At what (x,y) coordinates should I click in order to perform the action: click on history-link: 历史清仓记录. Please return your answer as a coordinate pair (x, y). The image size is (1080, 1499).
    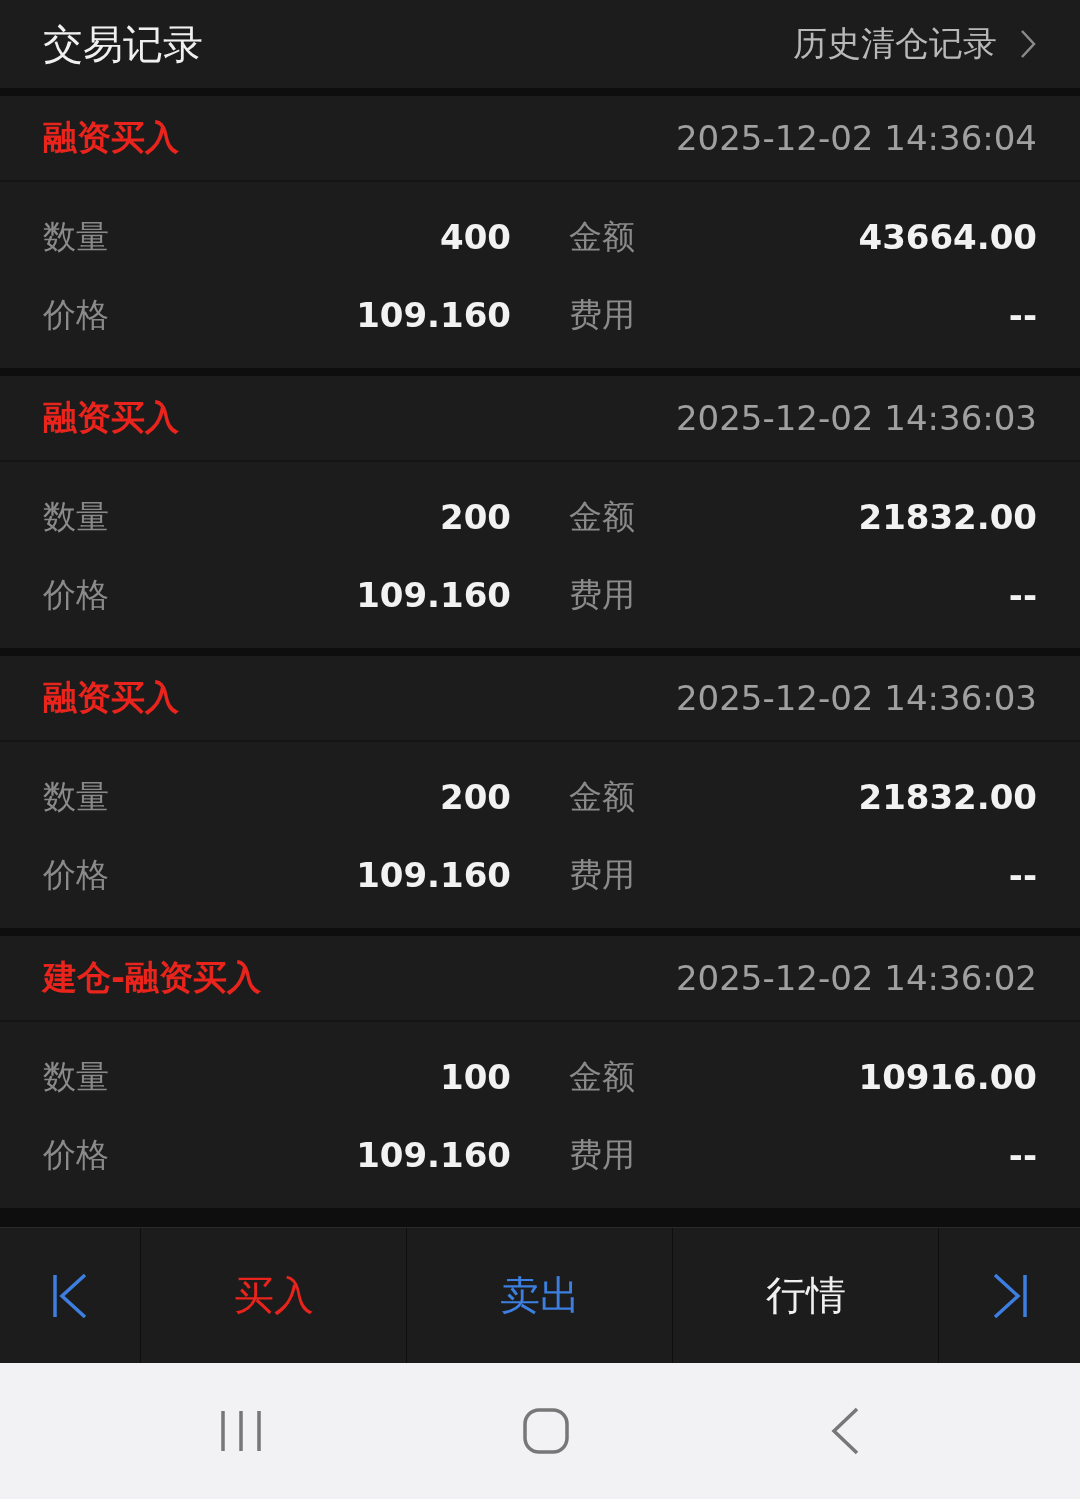
    Looking at the image, I should click on (915, 44).